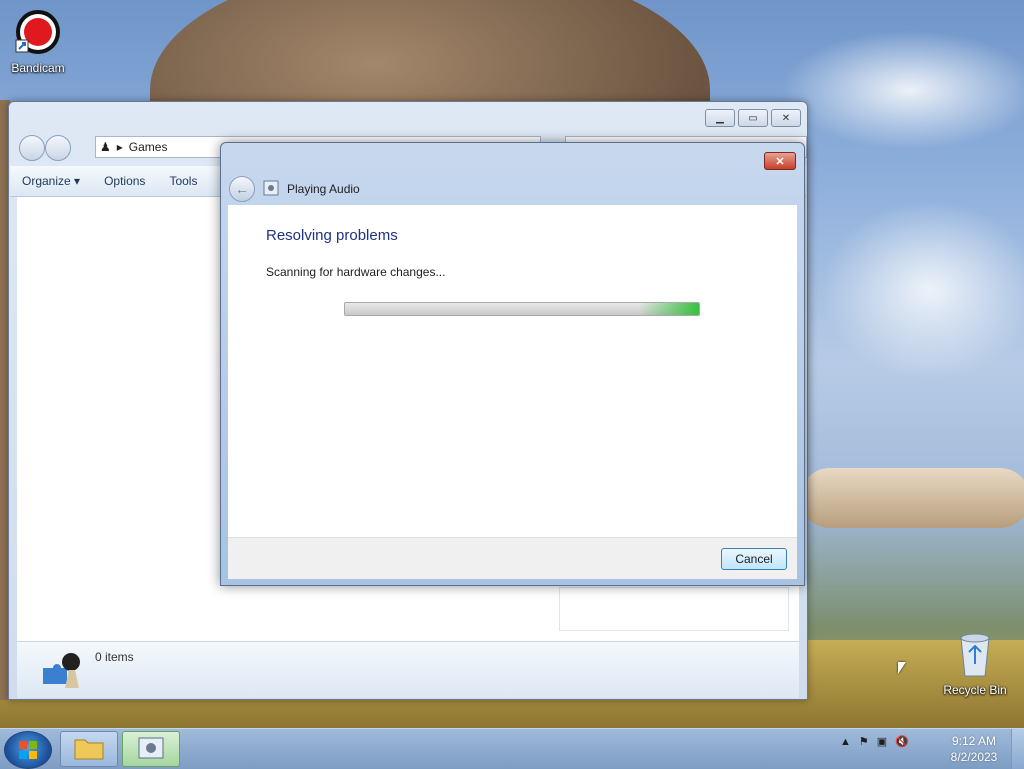  I want to click on show-hidden-icons: ▲, so click(845, 742).